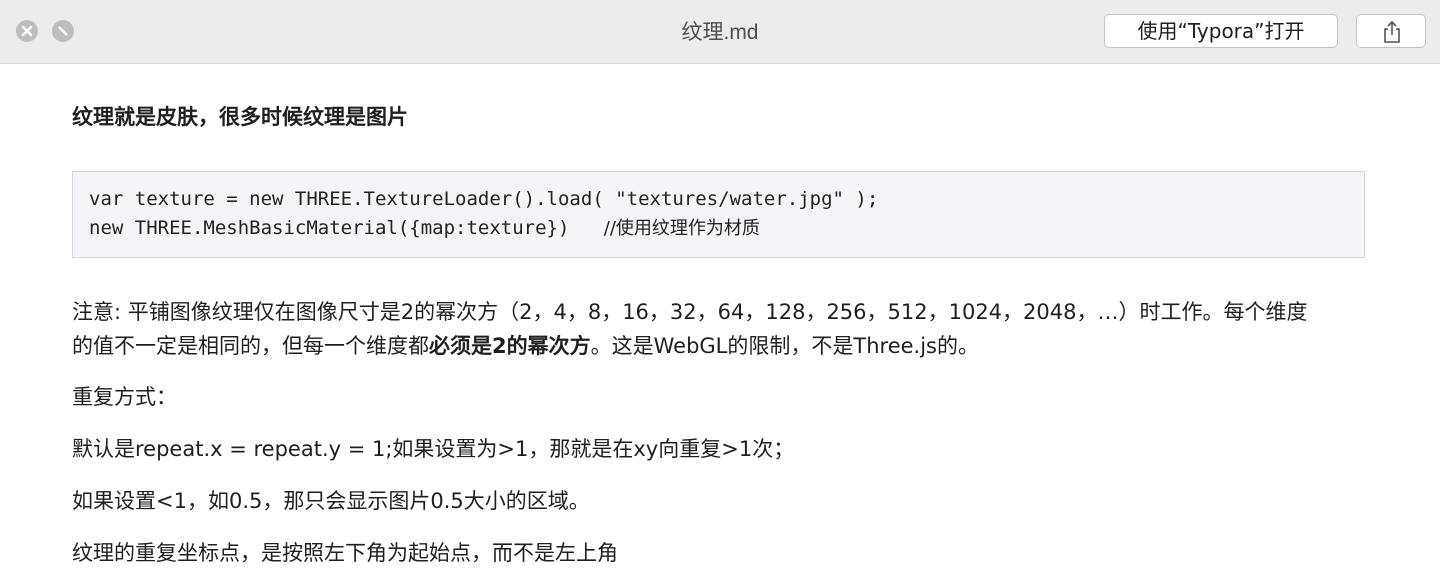 The height and width of the screenshot is (570, 1440). Describe the element at coordinates (681, 228) in the screenshot. I see `code-comment: //使用纹理作为材质` at that location.